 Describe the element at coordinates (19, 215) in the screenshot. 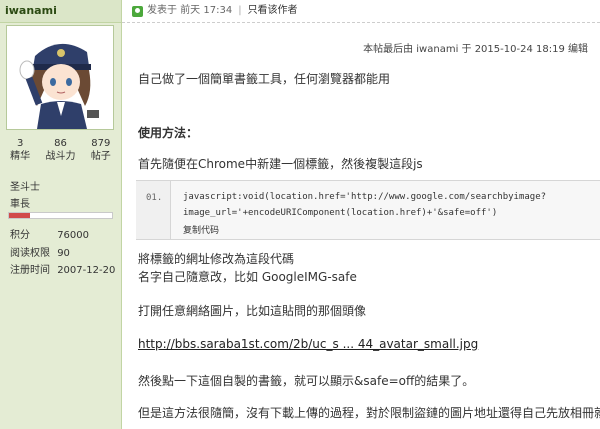

I see `level-progress-fill` at that location.